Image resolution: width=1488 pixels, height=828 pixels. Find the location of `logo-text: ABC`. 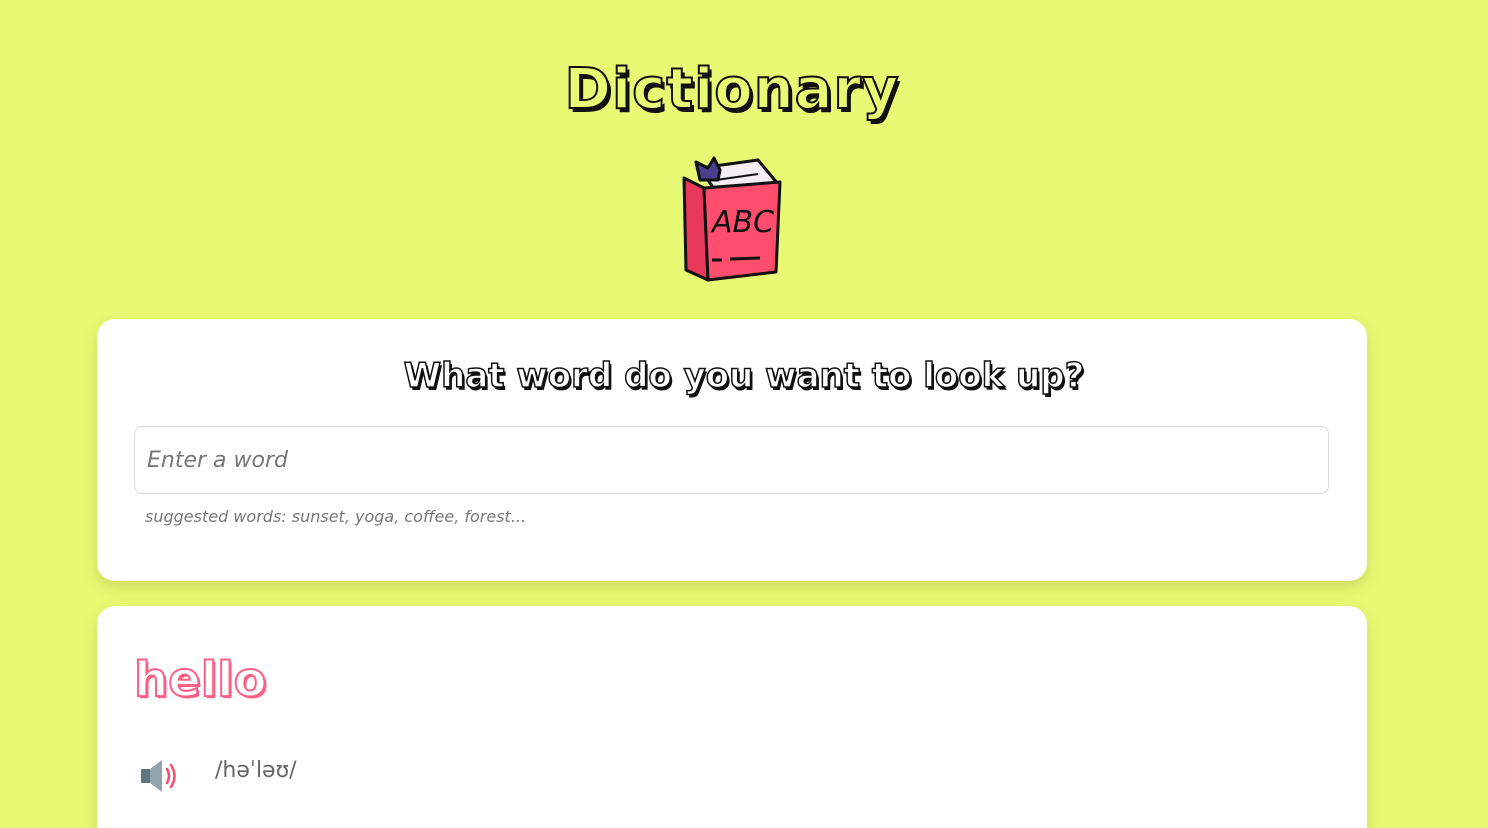

logo-text: ABC is located at coordinates (742, 222).